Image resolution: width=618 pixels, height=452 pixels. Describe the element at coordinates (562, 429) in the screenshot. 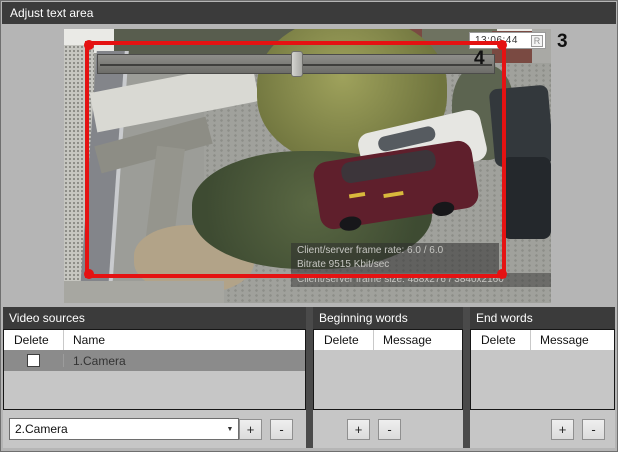

I see `add-end-word-button: +` at that location.